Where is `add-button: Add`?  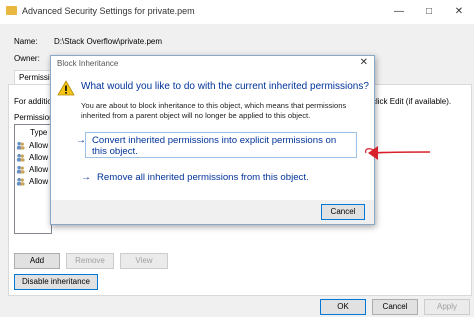
add-button: Add is located at coordinates (37, 261).